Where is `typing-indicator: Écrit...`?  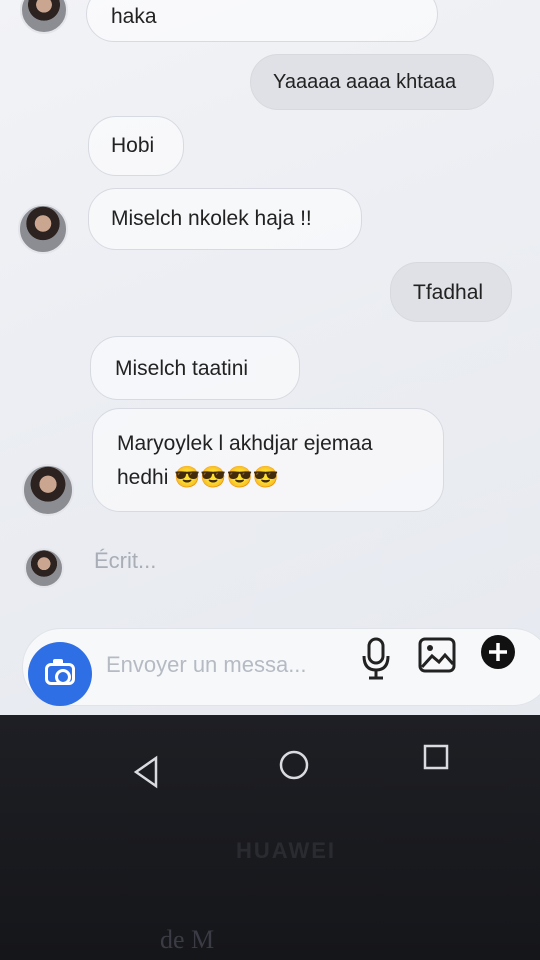 typing-indicator: Écrit... is located at coordinates (125, 560).